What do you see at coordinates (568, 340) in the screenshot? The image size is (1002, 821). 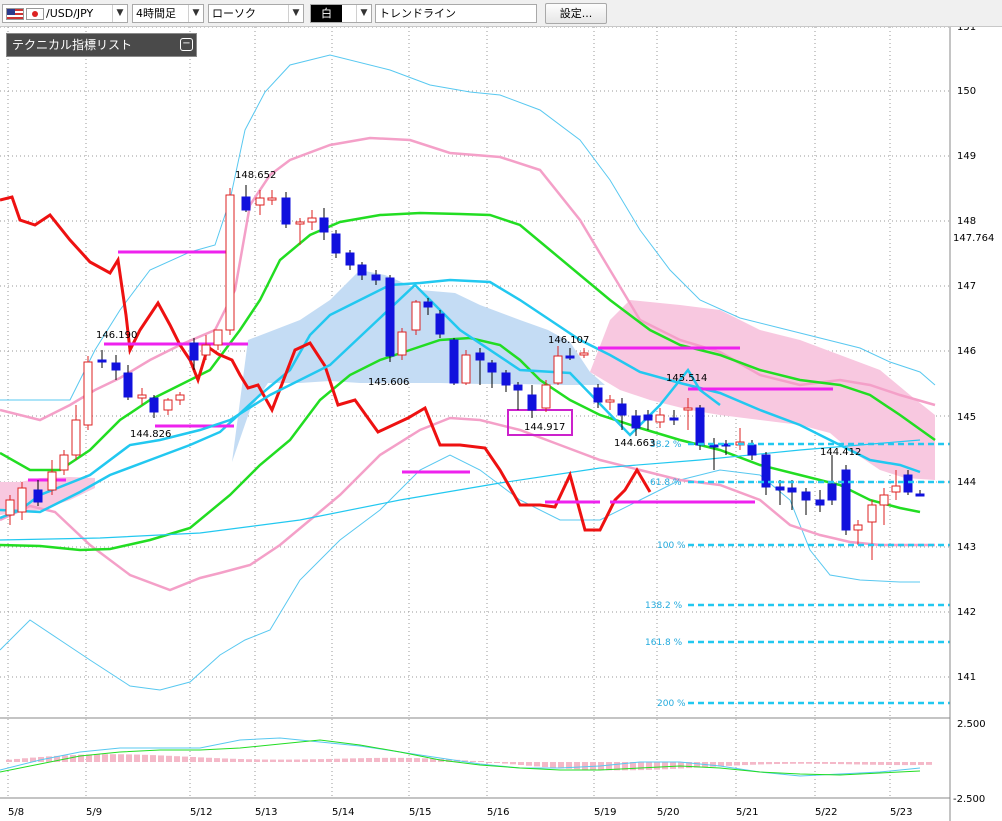 I see `annot-146107: 146.107` at bounding box center [568, 340].